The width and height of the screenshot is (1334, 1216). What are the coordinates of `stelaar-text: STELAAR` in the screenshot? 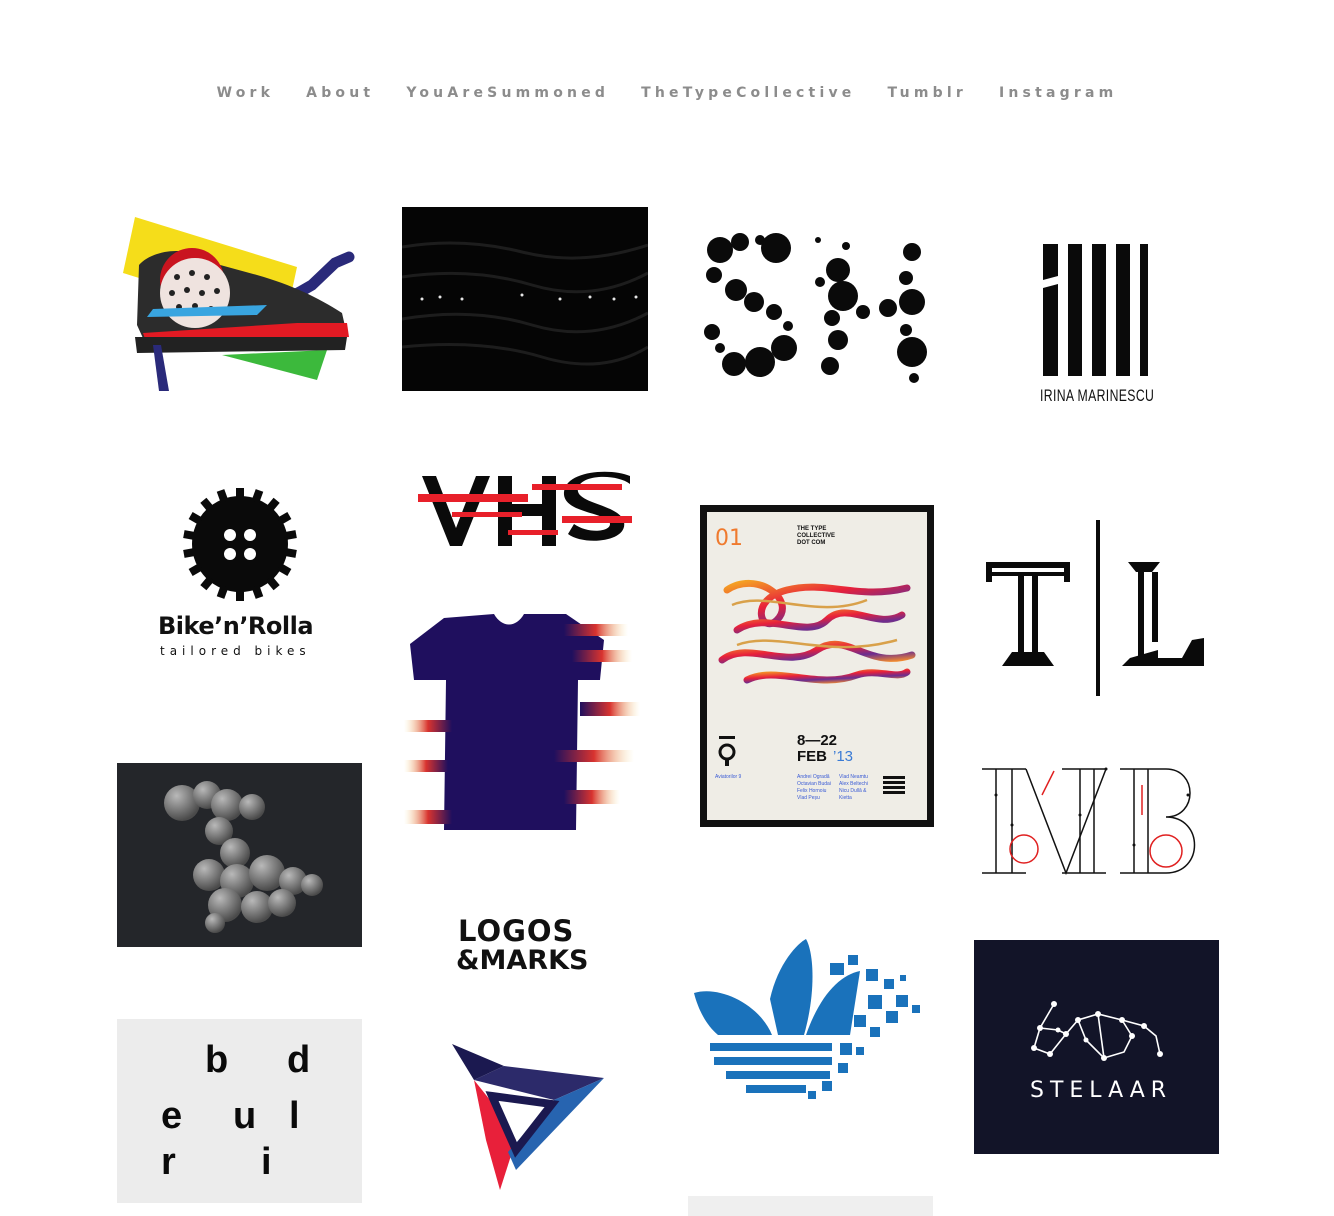 It's located at (1101, 1090).